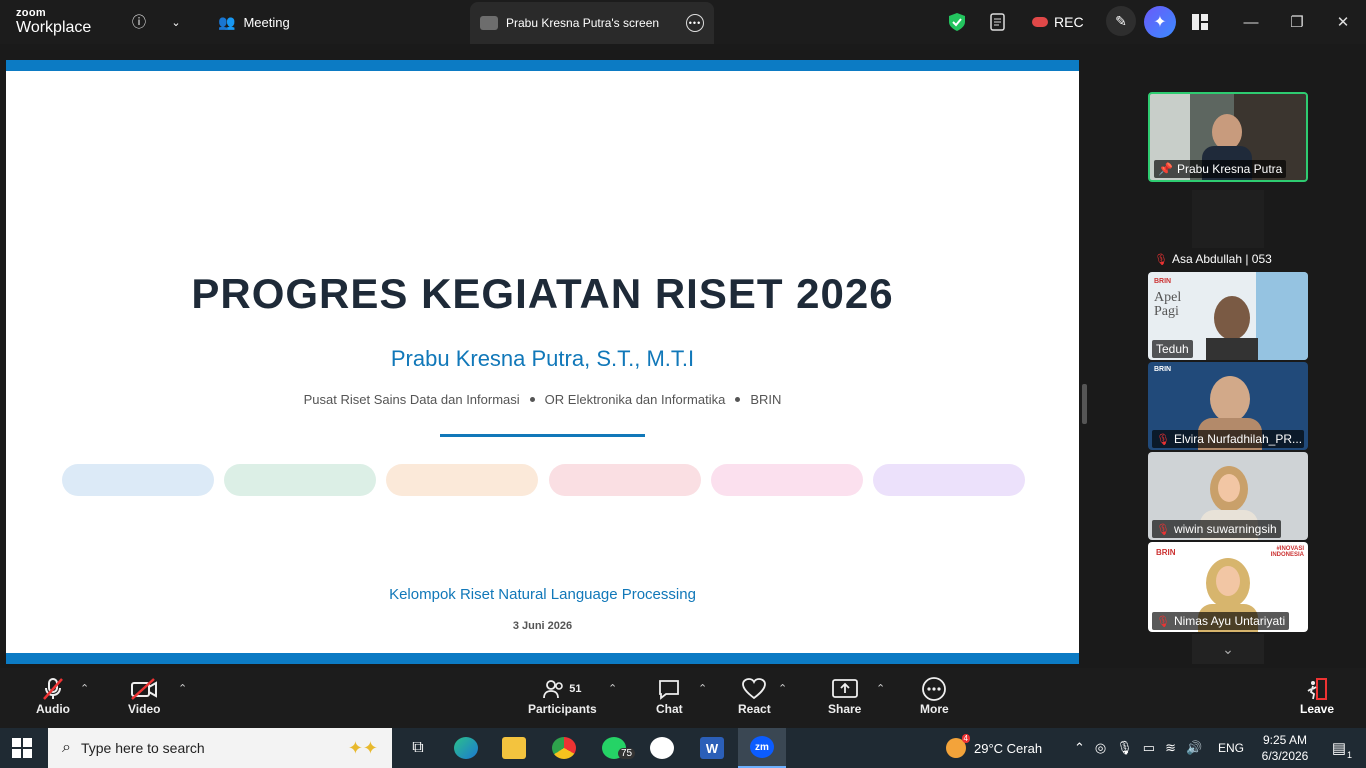 This screenshot has height=768, width=1366. What do you see at coordinates (1228, 316) in the screenshot?
I see `video-tile: BRIN Apel Pagi Teduh` at bounding box center [1228, 316].